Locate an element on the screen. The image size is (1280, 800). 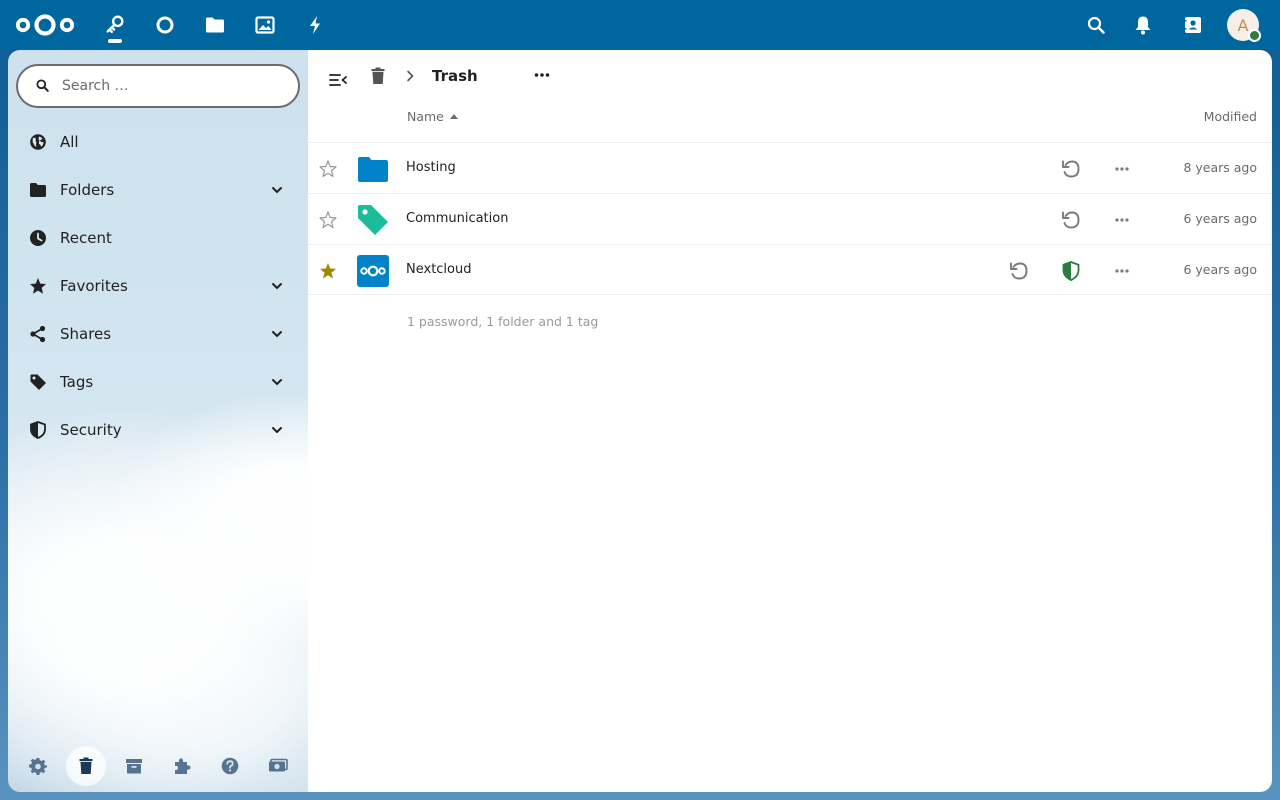
archive-icon is located at coordinates (134, 766).